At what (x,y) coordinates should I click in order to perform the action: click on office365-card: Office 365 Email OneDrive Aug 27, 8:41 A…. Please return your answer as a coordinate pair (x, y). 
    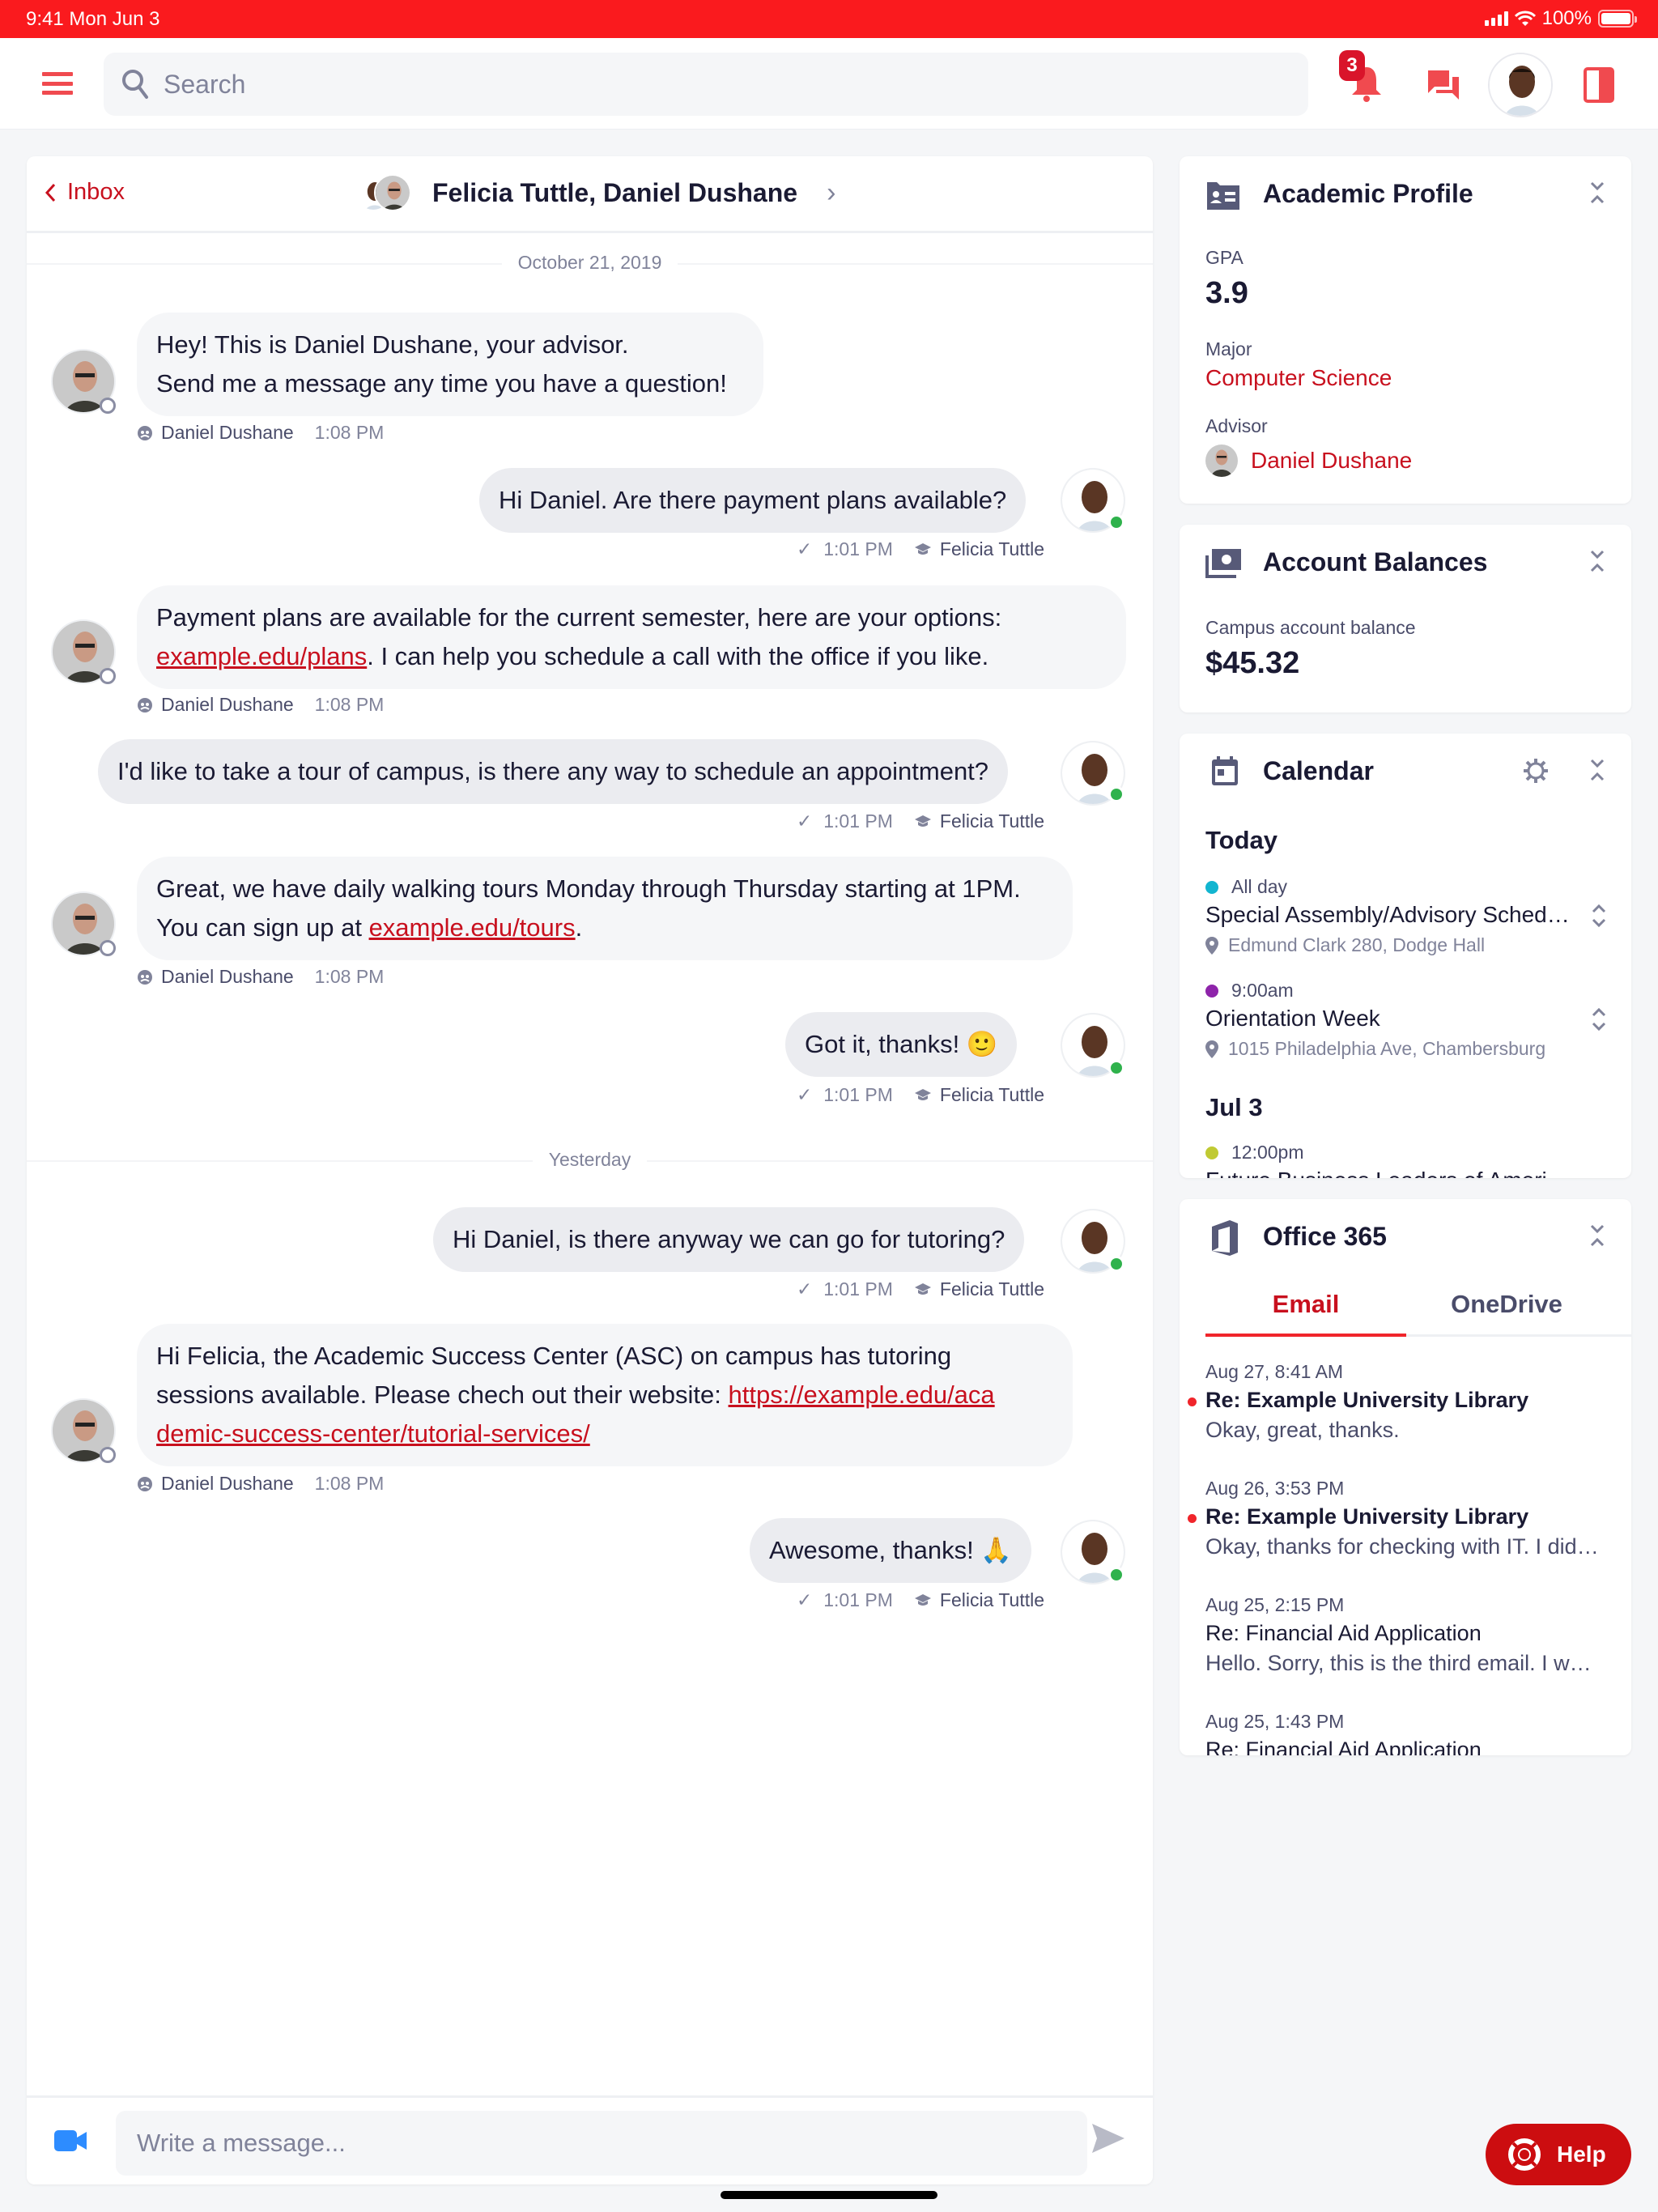
    Looking at the image, I should click on (1405, 1477).